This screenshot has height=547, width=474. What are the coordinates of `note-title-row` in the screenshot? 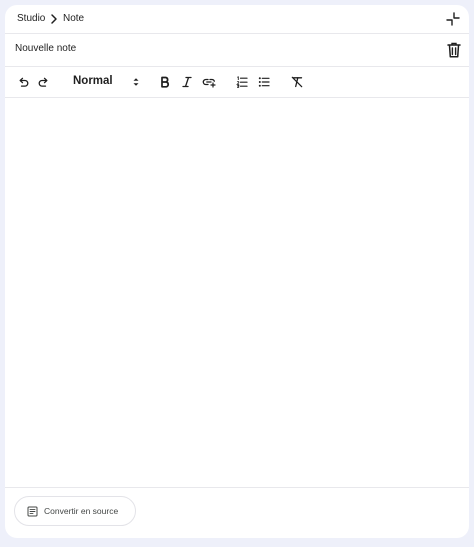 It's located at (237, 50).